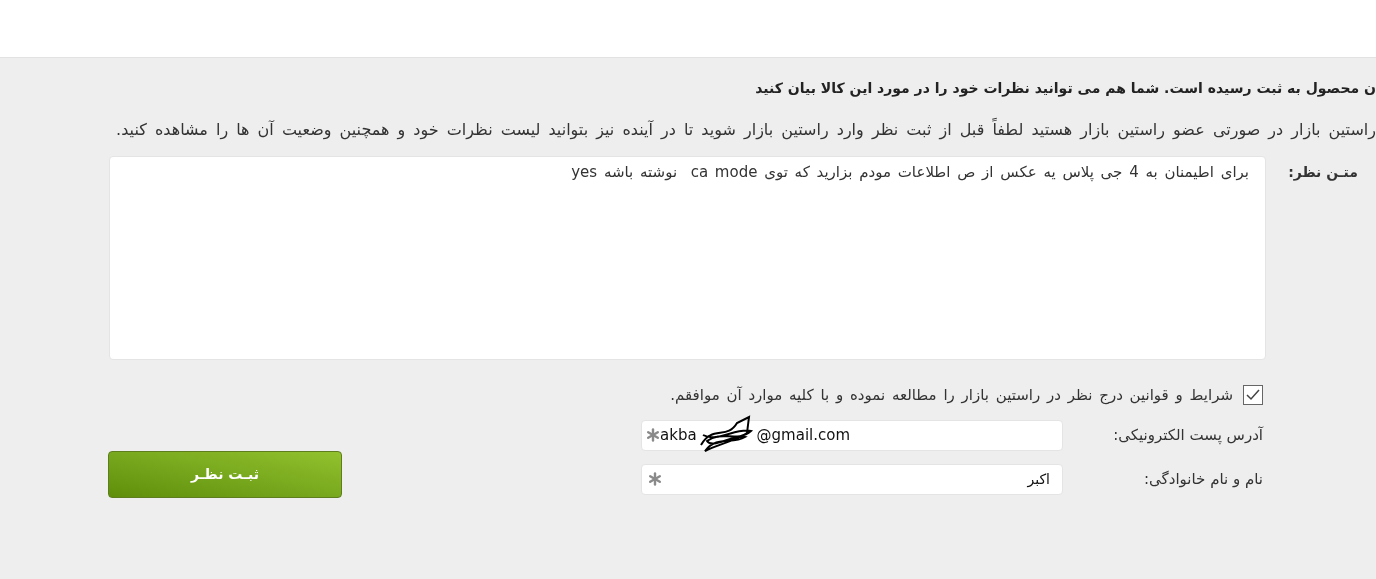 The width and height of the screenshot is (1376, 579). Describe the element at coordinates (1187, 435) in the screenshot. I see `email-label: آدرس پست الکترونیکی:` at that location.